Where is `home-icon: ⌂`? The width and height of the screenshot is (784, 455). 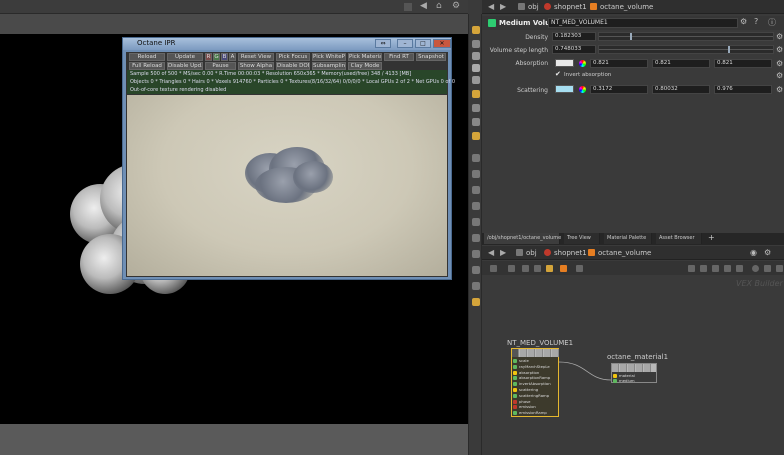
home-icon: ⌂ is located at coordinates (439, 6).